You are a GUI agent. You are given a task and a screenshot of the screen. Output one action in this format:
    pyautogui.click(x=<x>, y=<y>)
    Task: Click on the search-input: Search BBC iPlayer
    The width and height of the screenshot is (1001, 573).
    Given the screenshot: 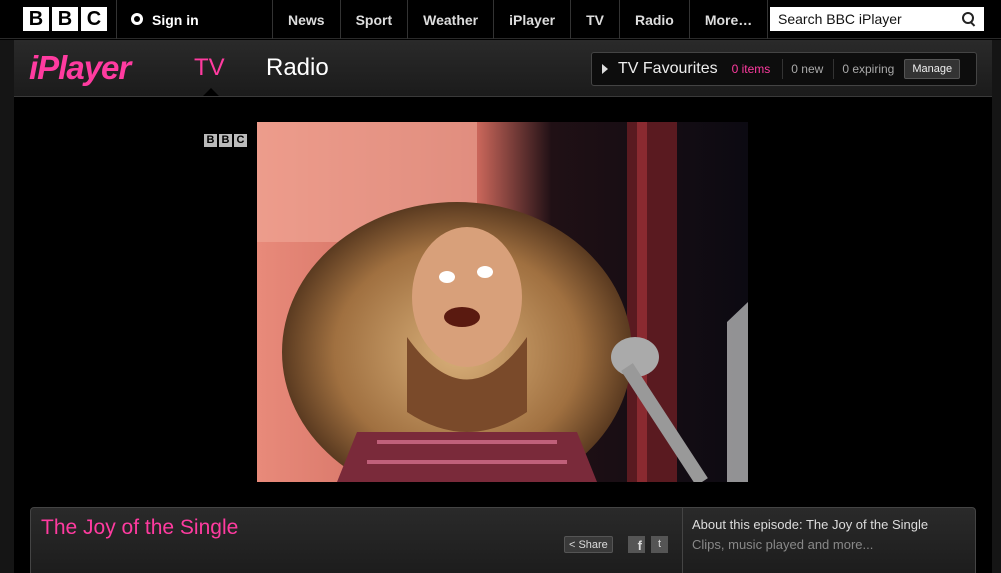 What is the action you would take?
    pyautogui.click(x=877, y=19)
    